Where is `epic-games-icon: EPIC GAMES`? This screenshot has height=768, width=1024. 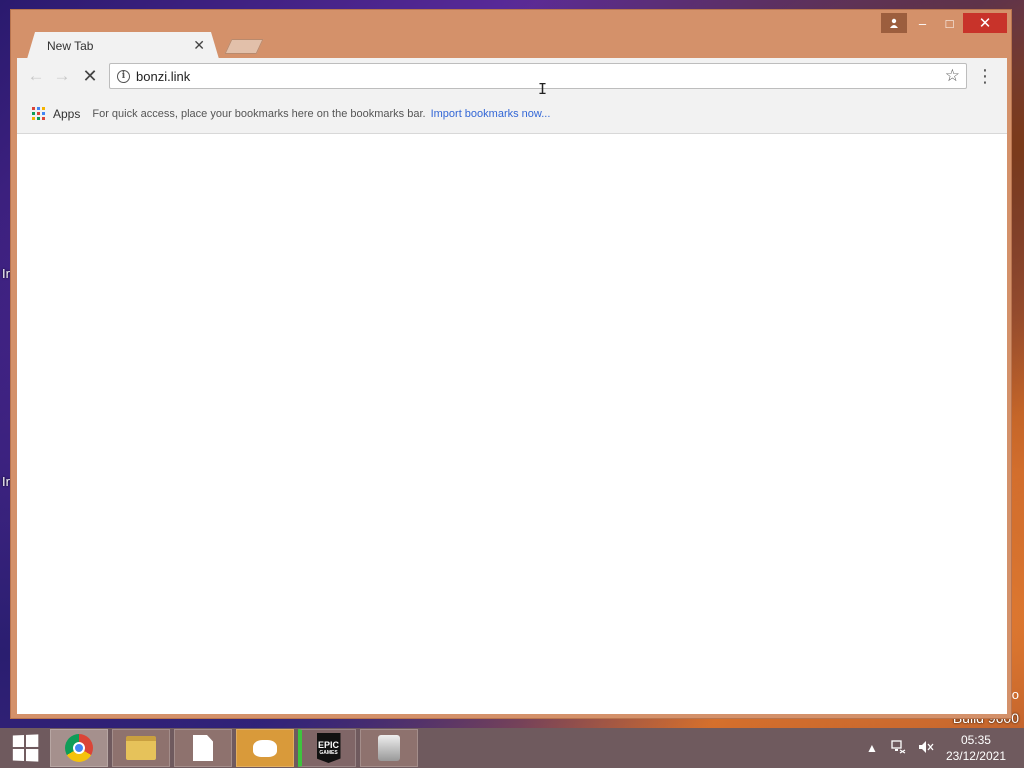 epic-games-icon: EPIC GAMES is located at coordinates (328, 748).